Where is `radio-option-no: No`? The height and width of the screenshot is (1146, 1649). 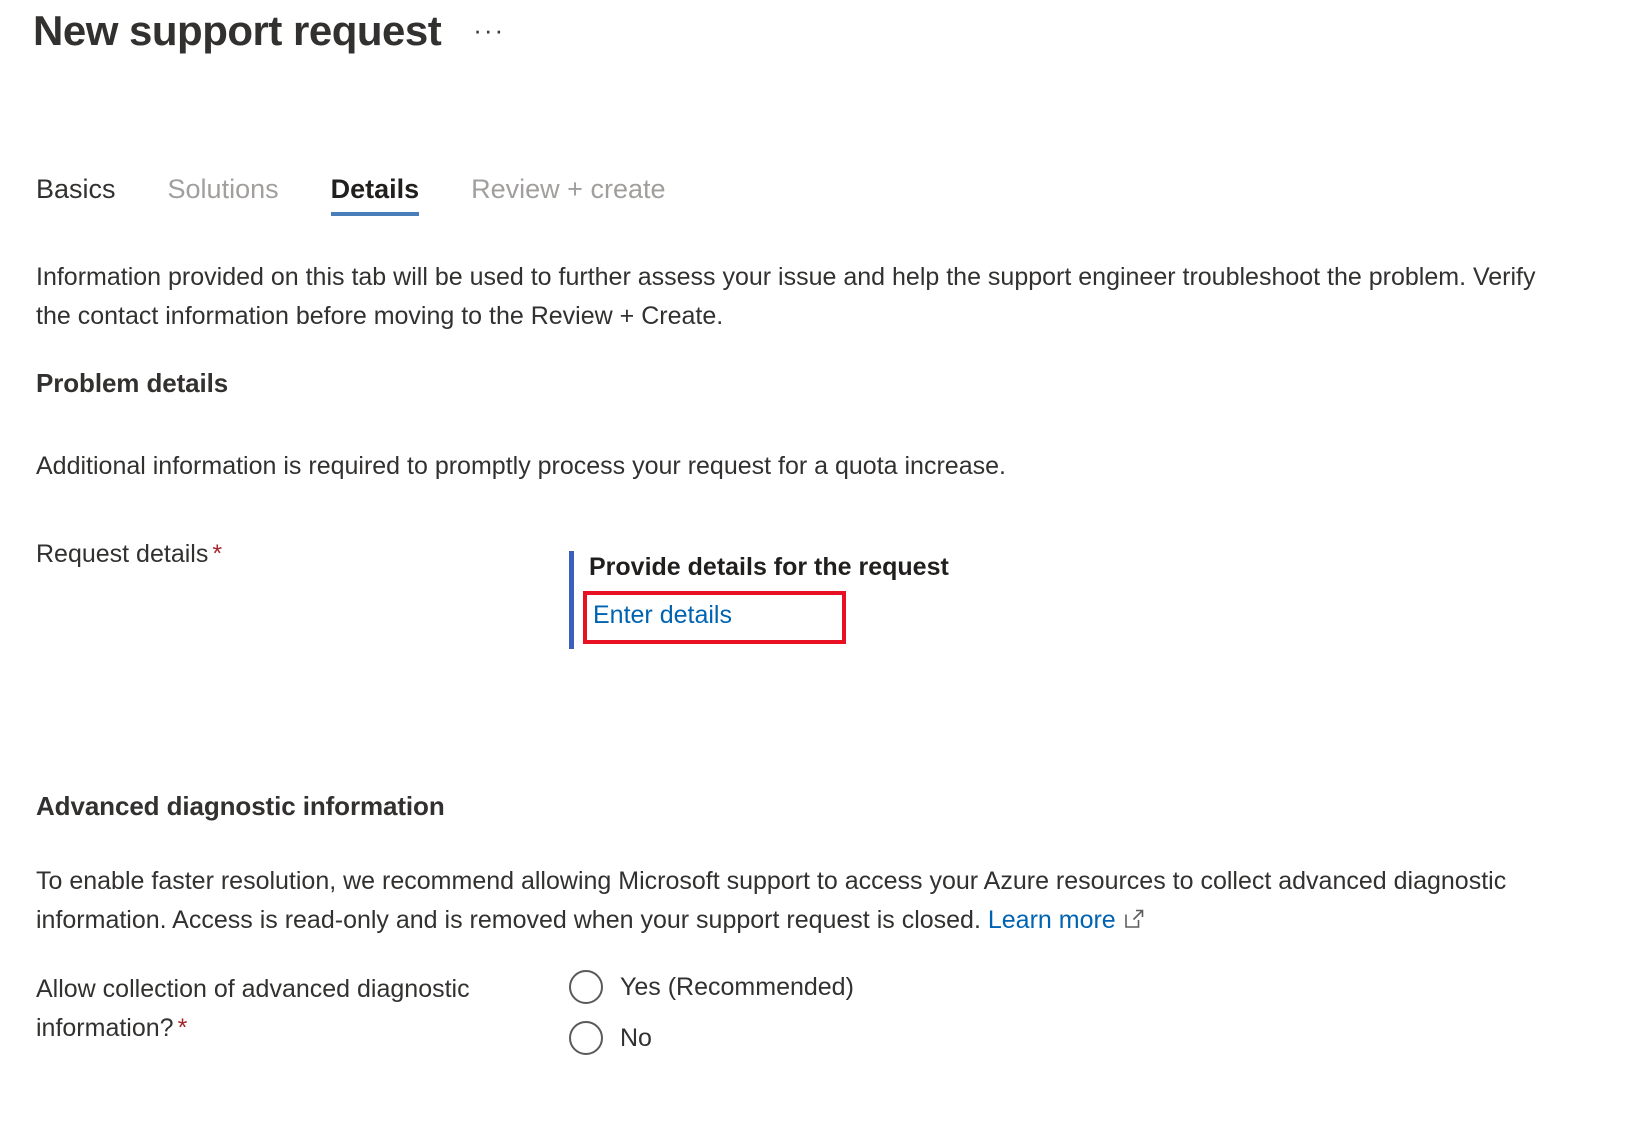
radio-option-no: No is located at coordinates (711, 1038).